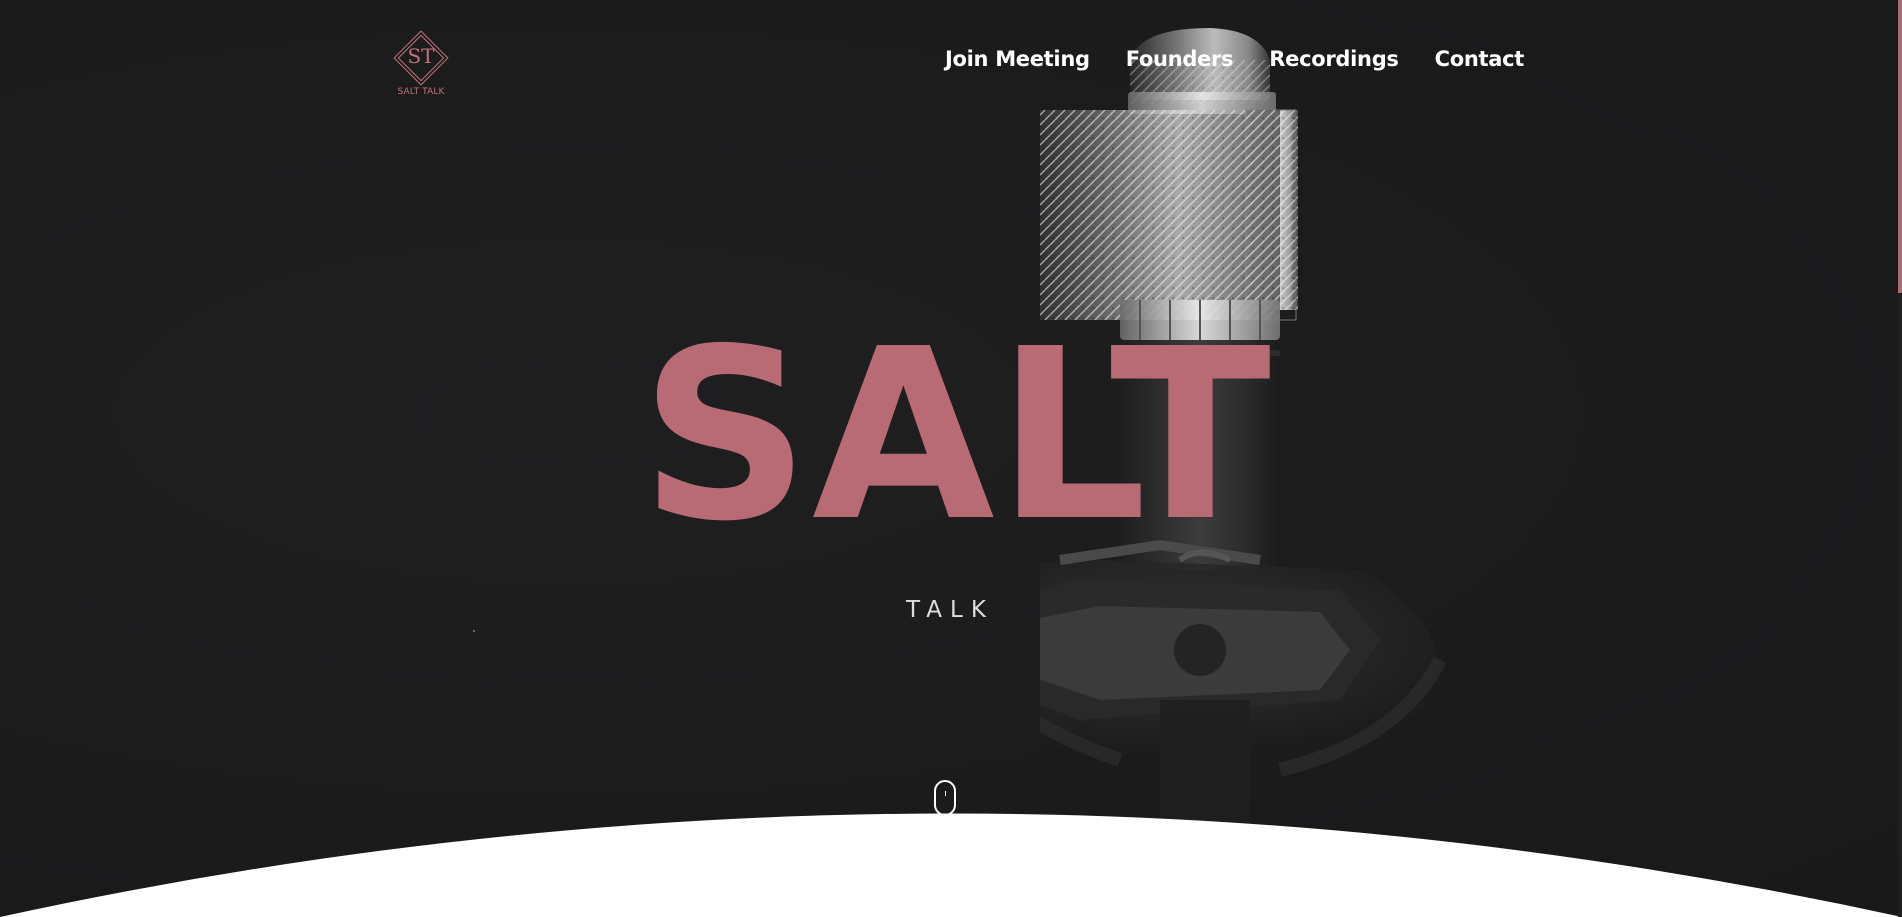 The height and width of the screenshot is (917, 1902). Describe the element at coordinates (956, 435) in the screenshot. I see `hero-title: SALT` at that location.